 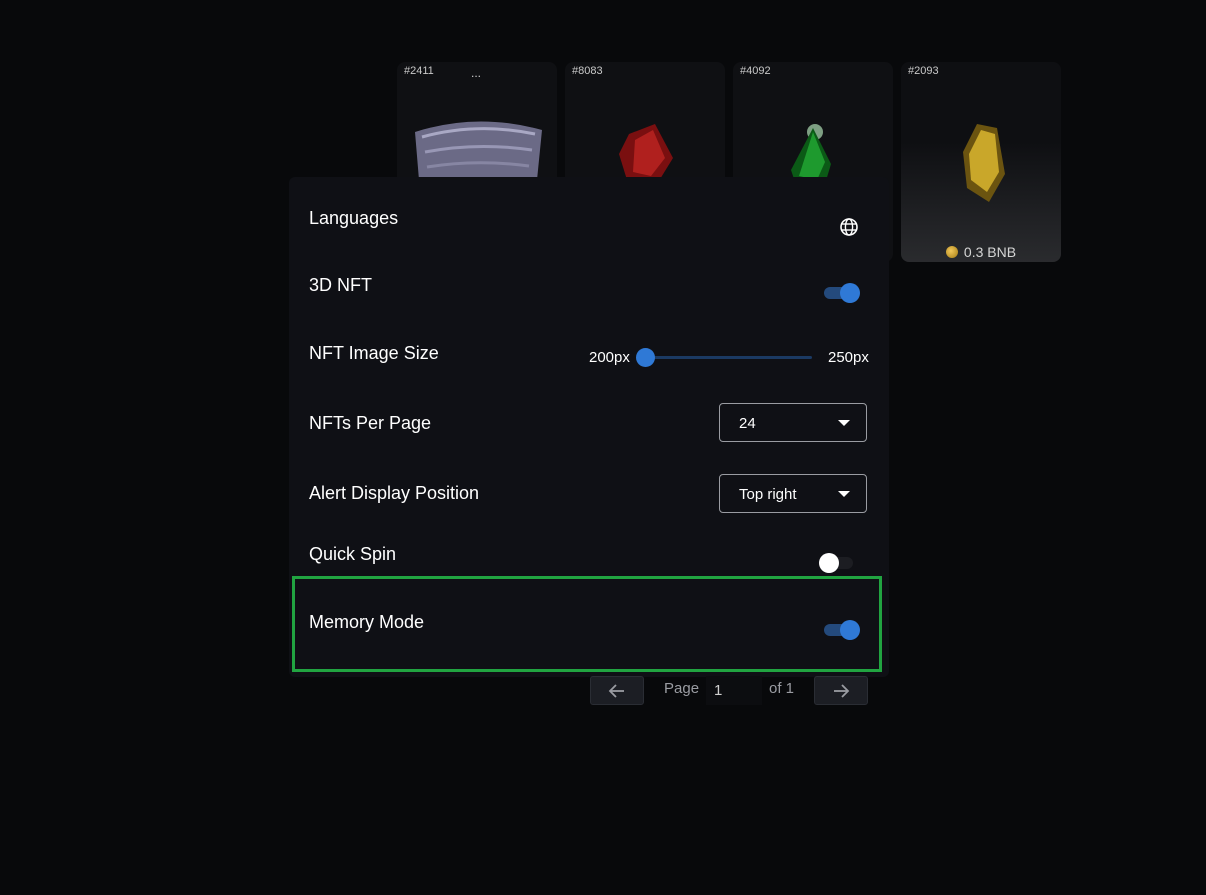 I want to click on alert-position-select: Top right, so click(x=793, y=493).